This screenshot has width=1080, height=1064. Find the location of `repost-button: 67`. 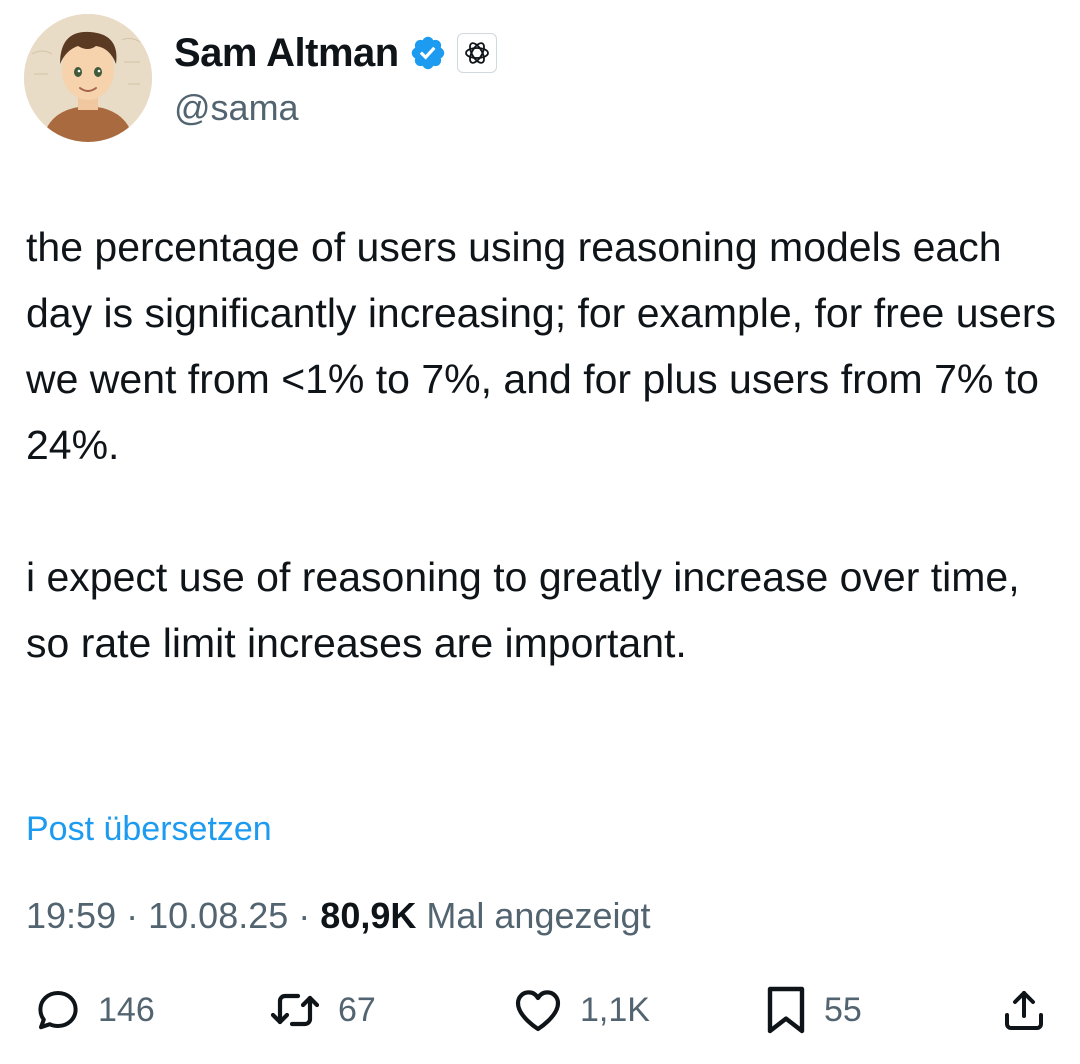

repost-button: 67 is located at coordinates (322, 1010).